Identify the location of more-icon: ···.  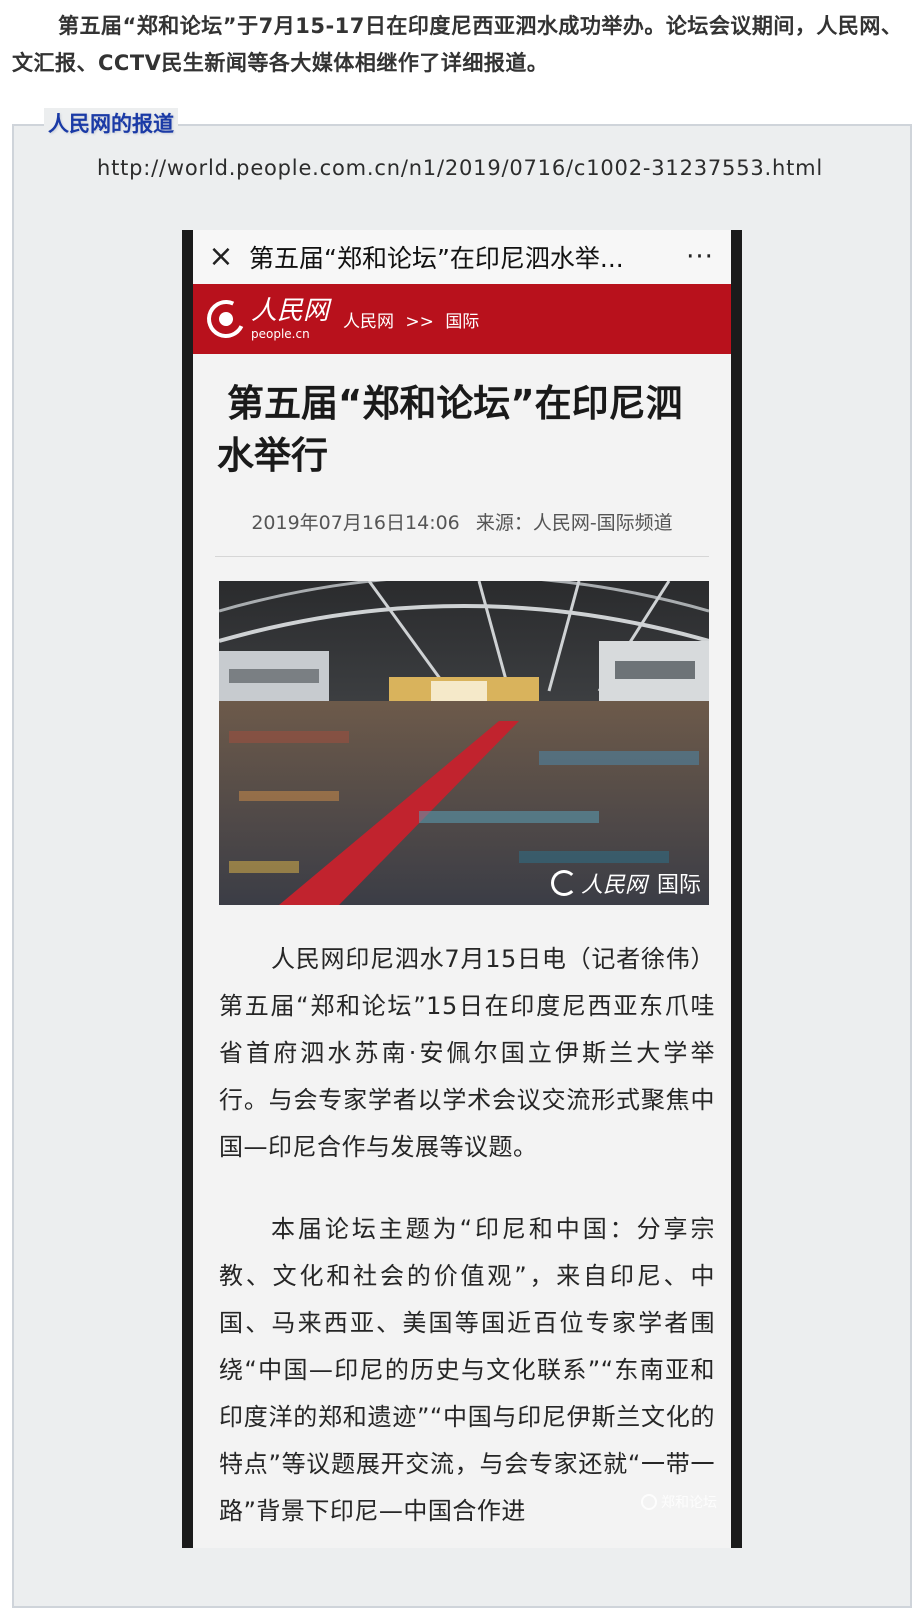
(700, 257).